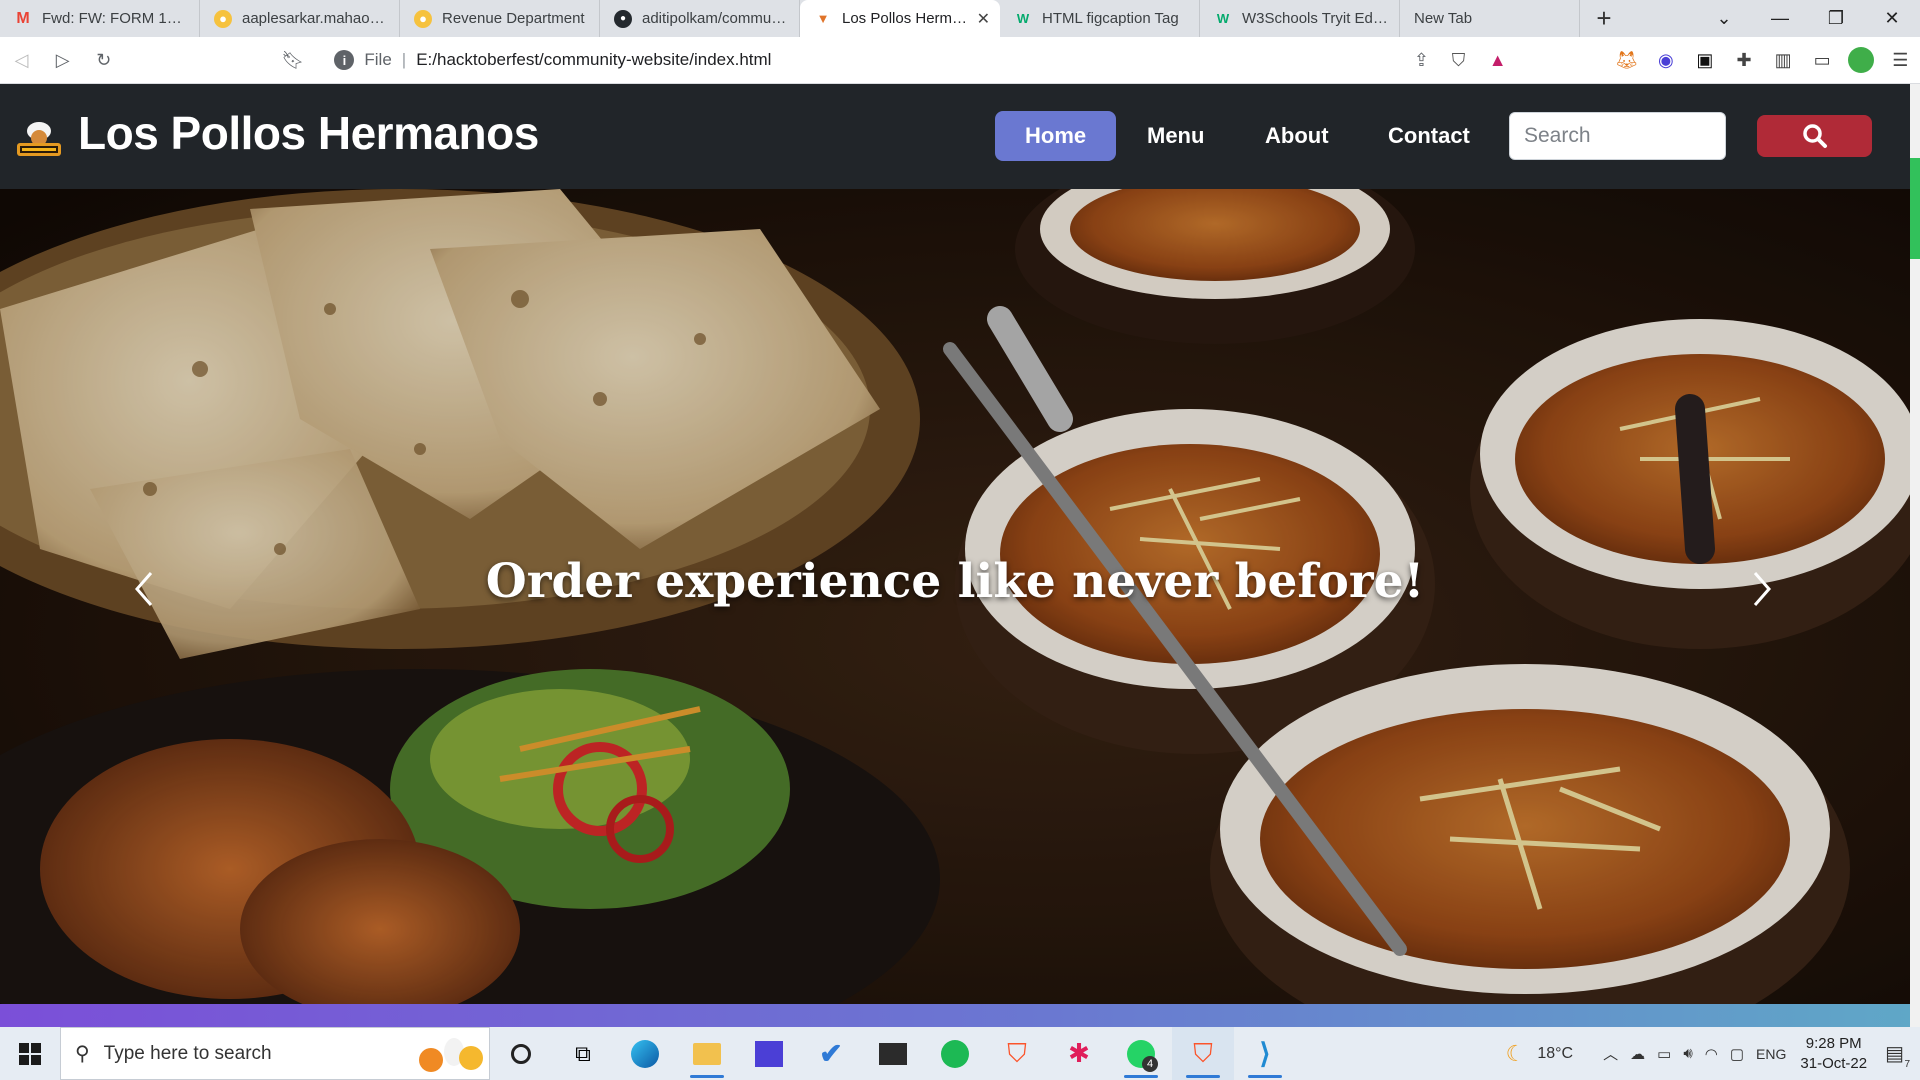 The width and height of the screenshot is (1920, 1080). Describe the element at coordinates (1743, 60) in the screenshot. I see `puzzle-icon: ✚` at that location.